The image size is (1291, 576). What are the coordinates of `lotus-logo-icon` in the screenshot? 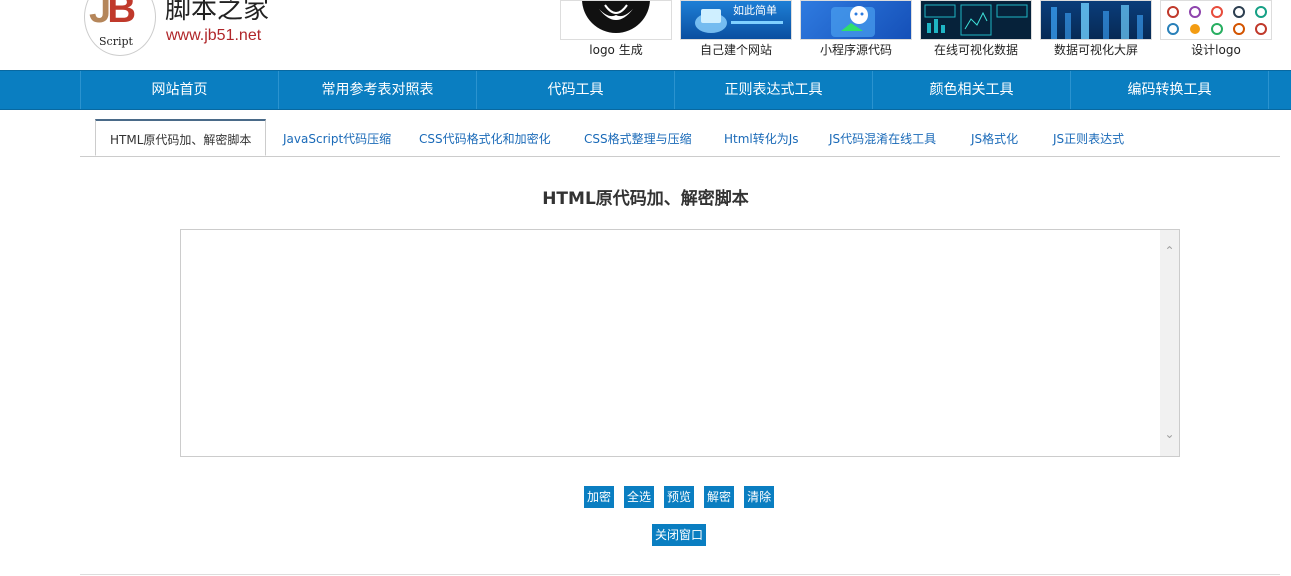 It's located at (616, 20).